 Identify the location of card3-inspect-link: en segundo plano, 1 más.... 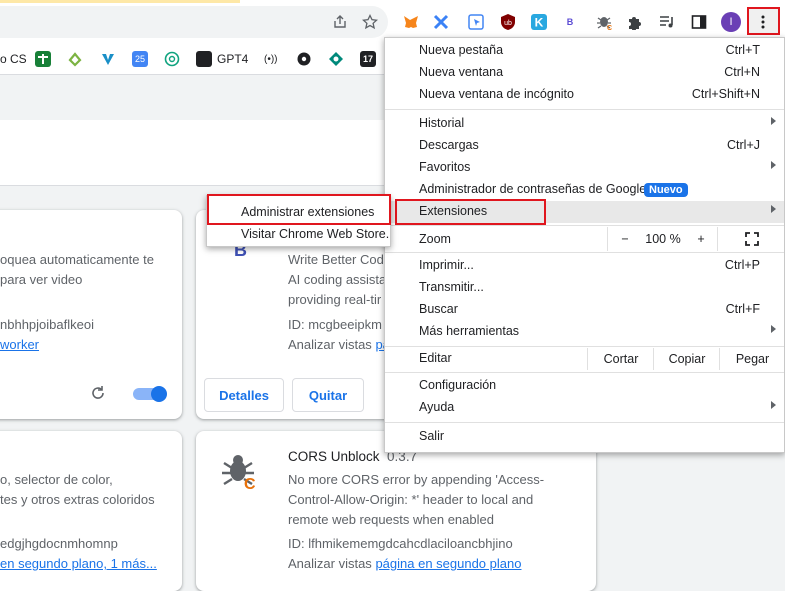
(78, 564).